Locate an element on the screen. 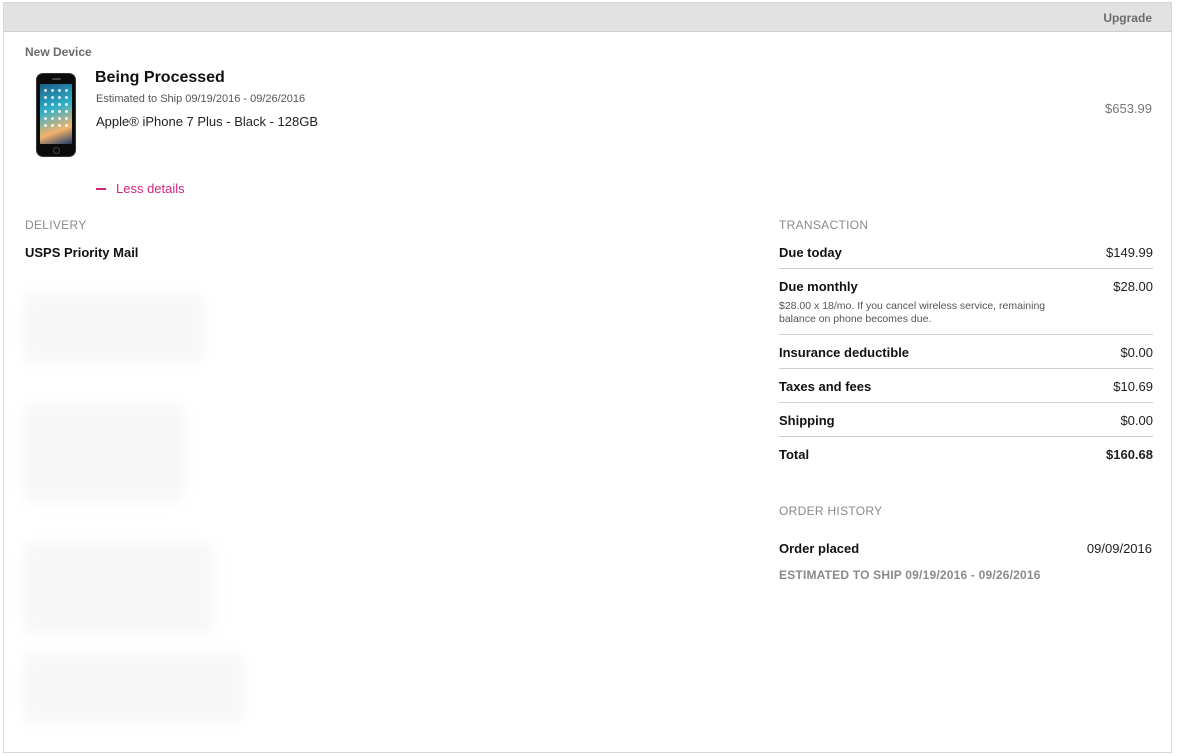 This screenshot has width=1182, height=756. transaction-label: TRANSACTION is located at coordinates (824, 225).